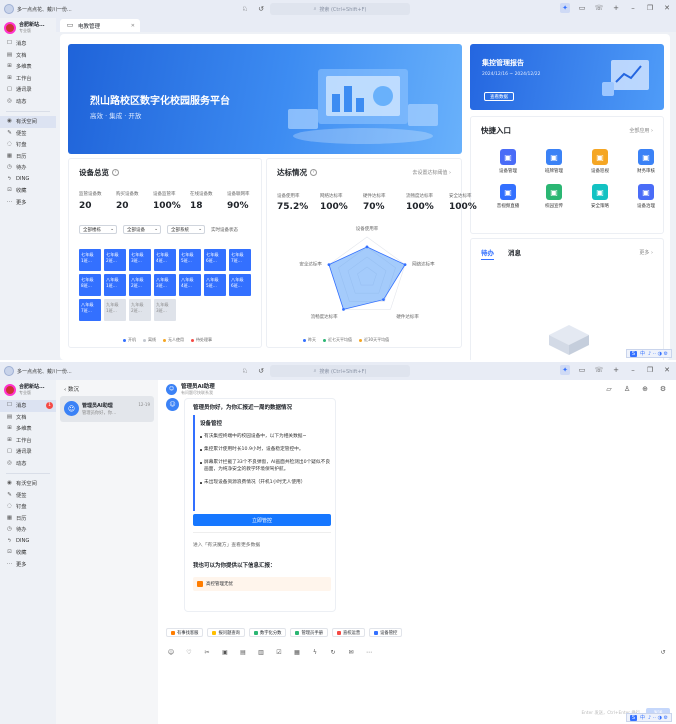 This screenshot has width=676, height=724. What do you see at coordinates (554, 161) in the screenshot?
I see `quick-entry: ▣ 班牌管理` at bounding box center [554, 161].